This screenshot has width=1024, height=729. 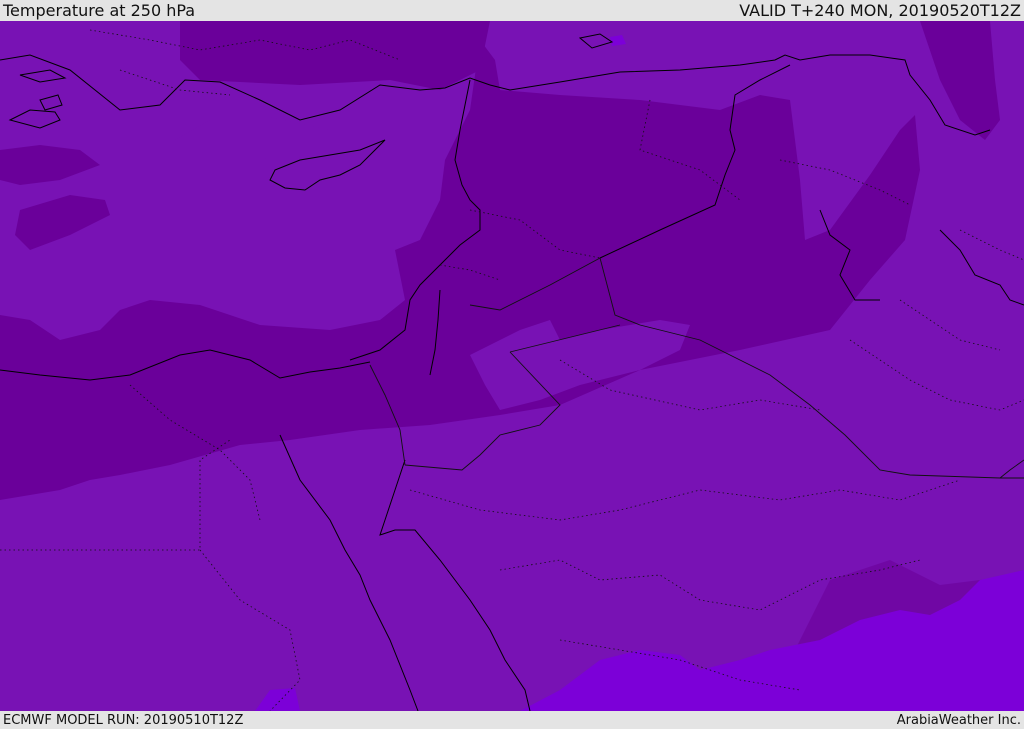 I want to click on map-title: Temperature at 250 hPa, so click(x=99, y=10).